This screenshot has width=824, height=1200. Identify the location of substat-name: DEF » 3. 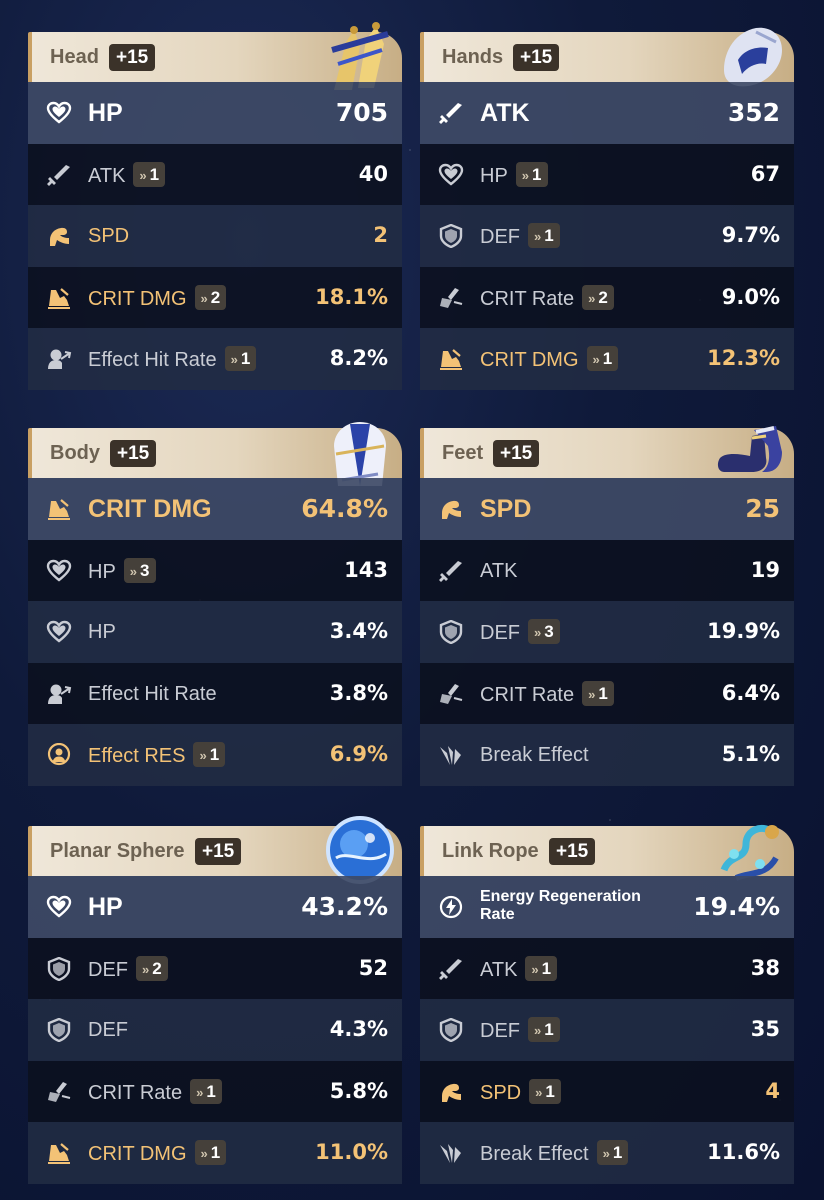
(520, 632).